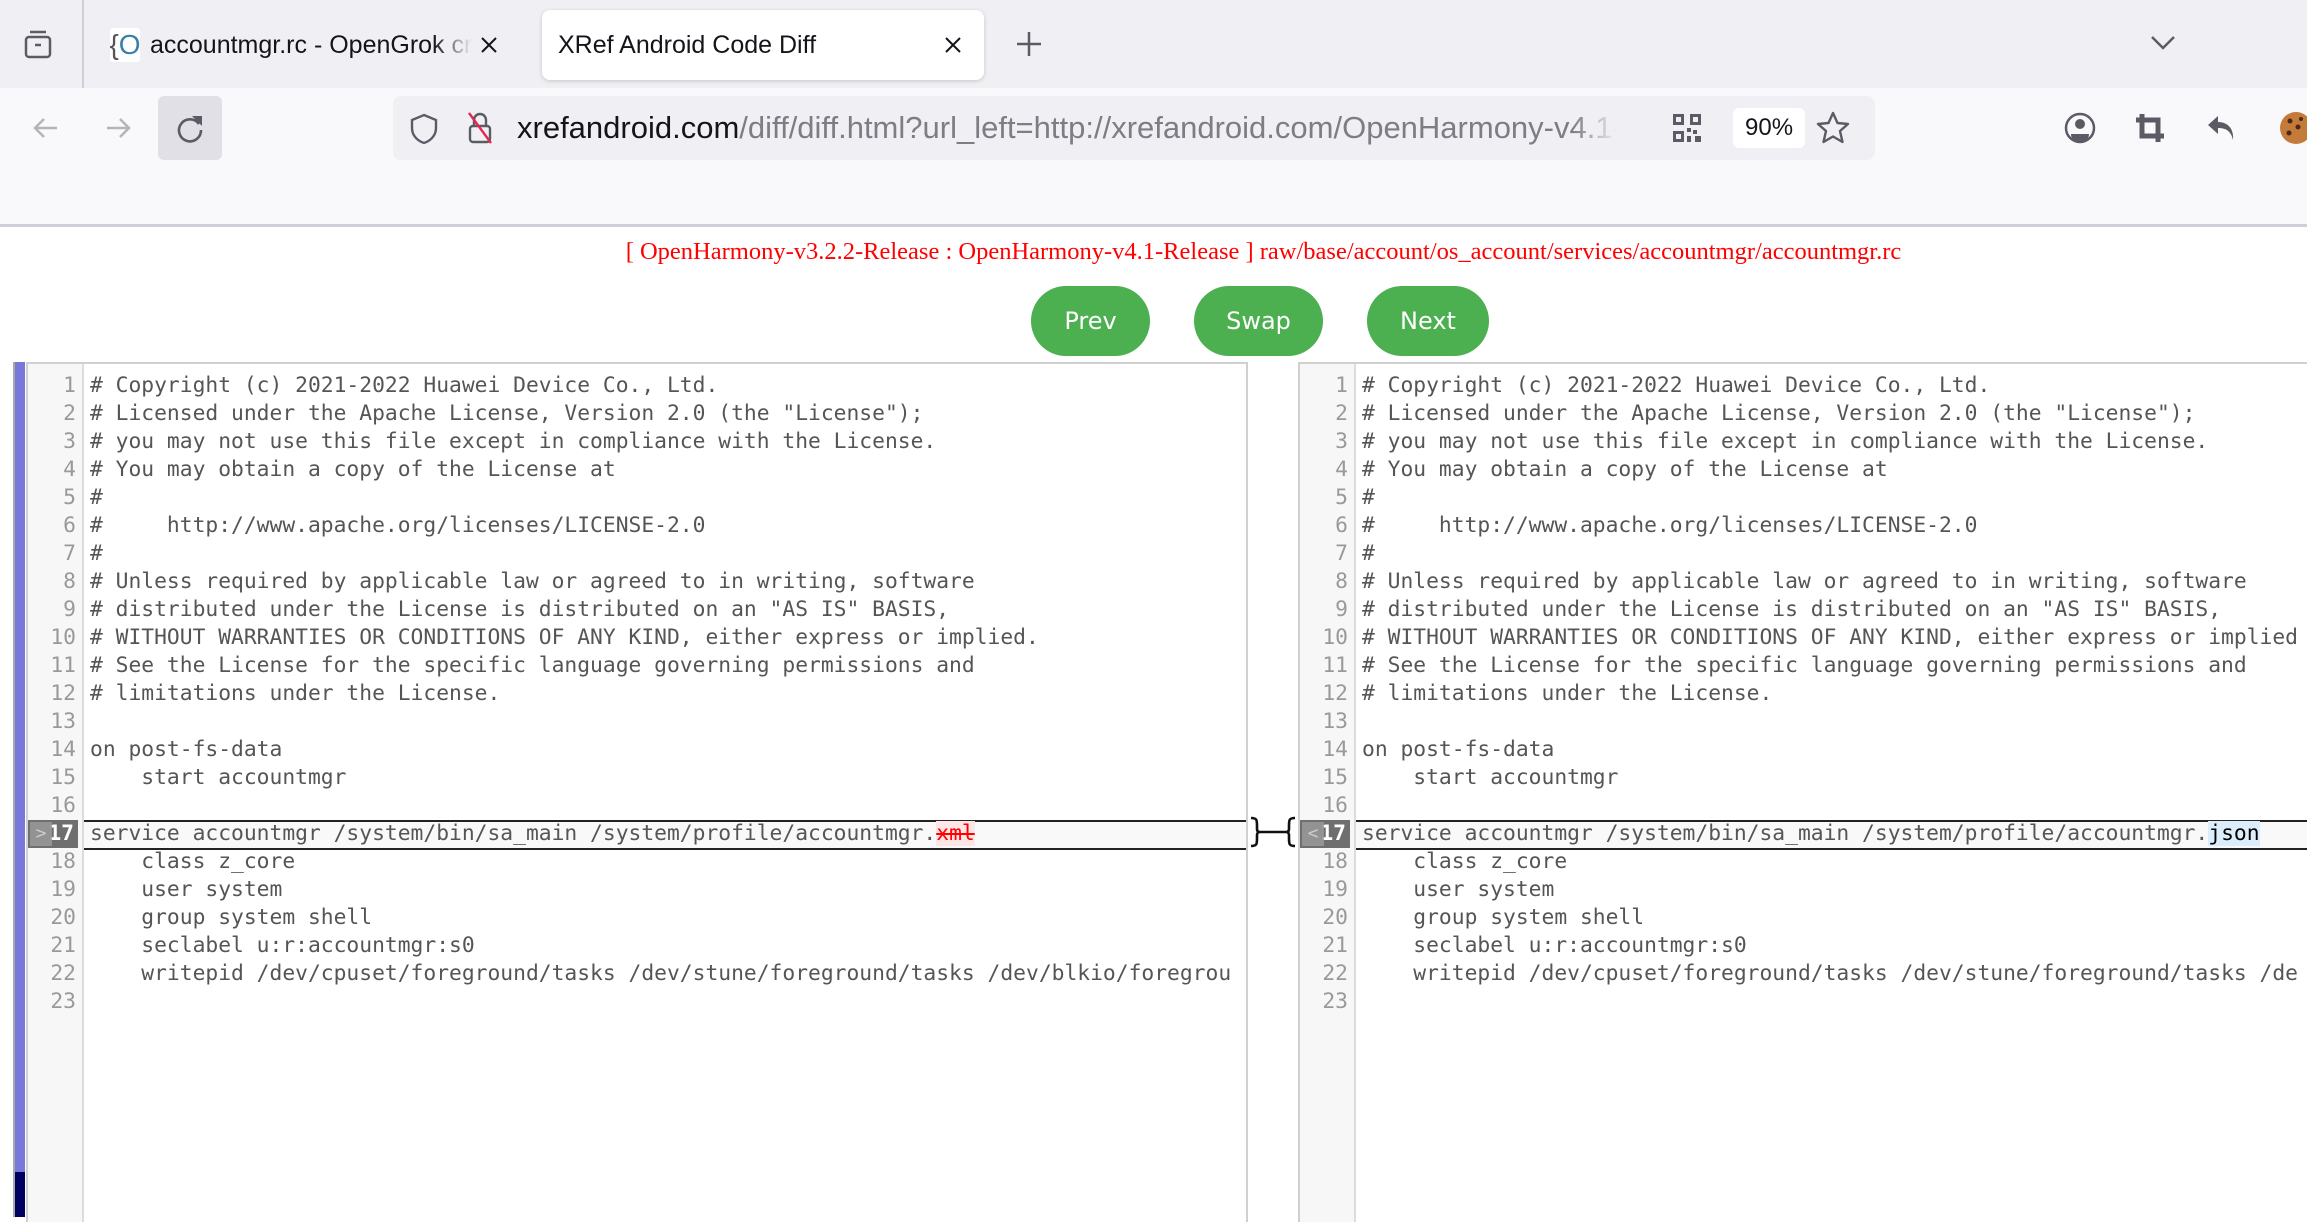 This screenshot has height=1222, width=2307. Describe the element at coordinates (186, 749) in the screenshot. I see `line-text: on post-fs-data` at that location.